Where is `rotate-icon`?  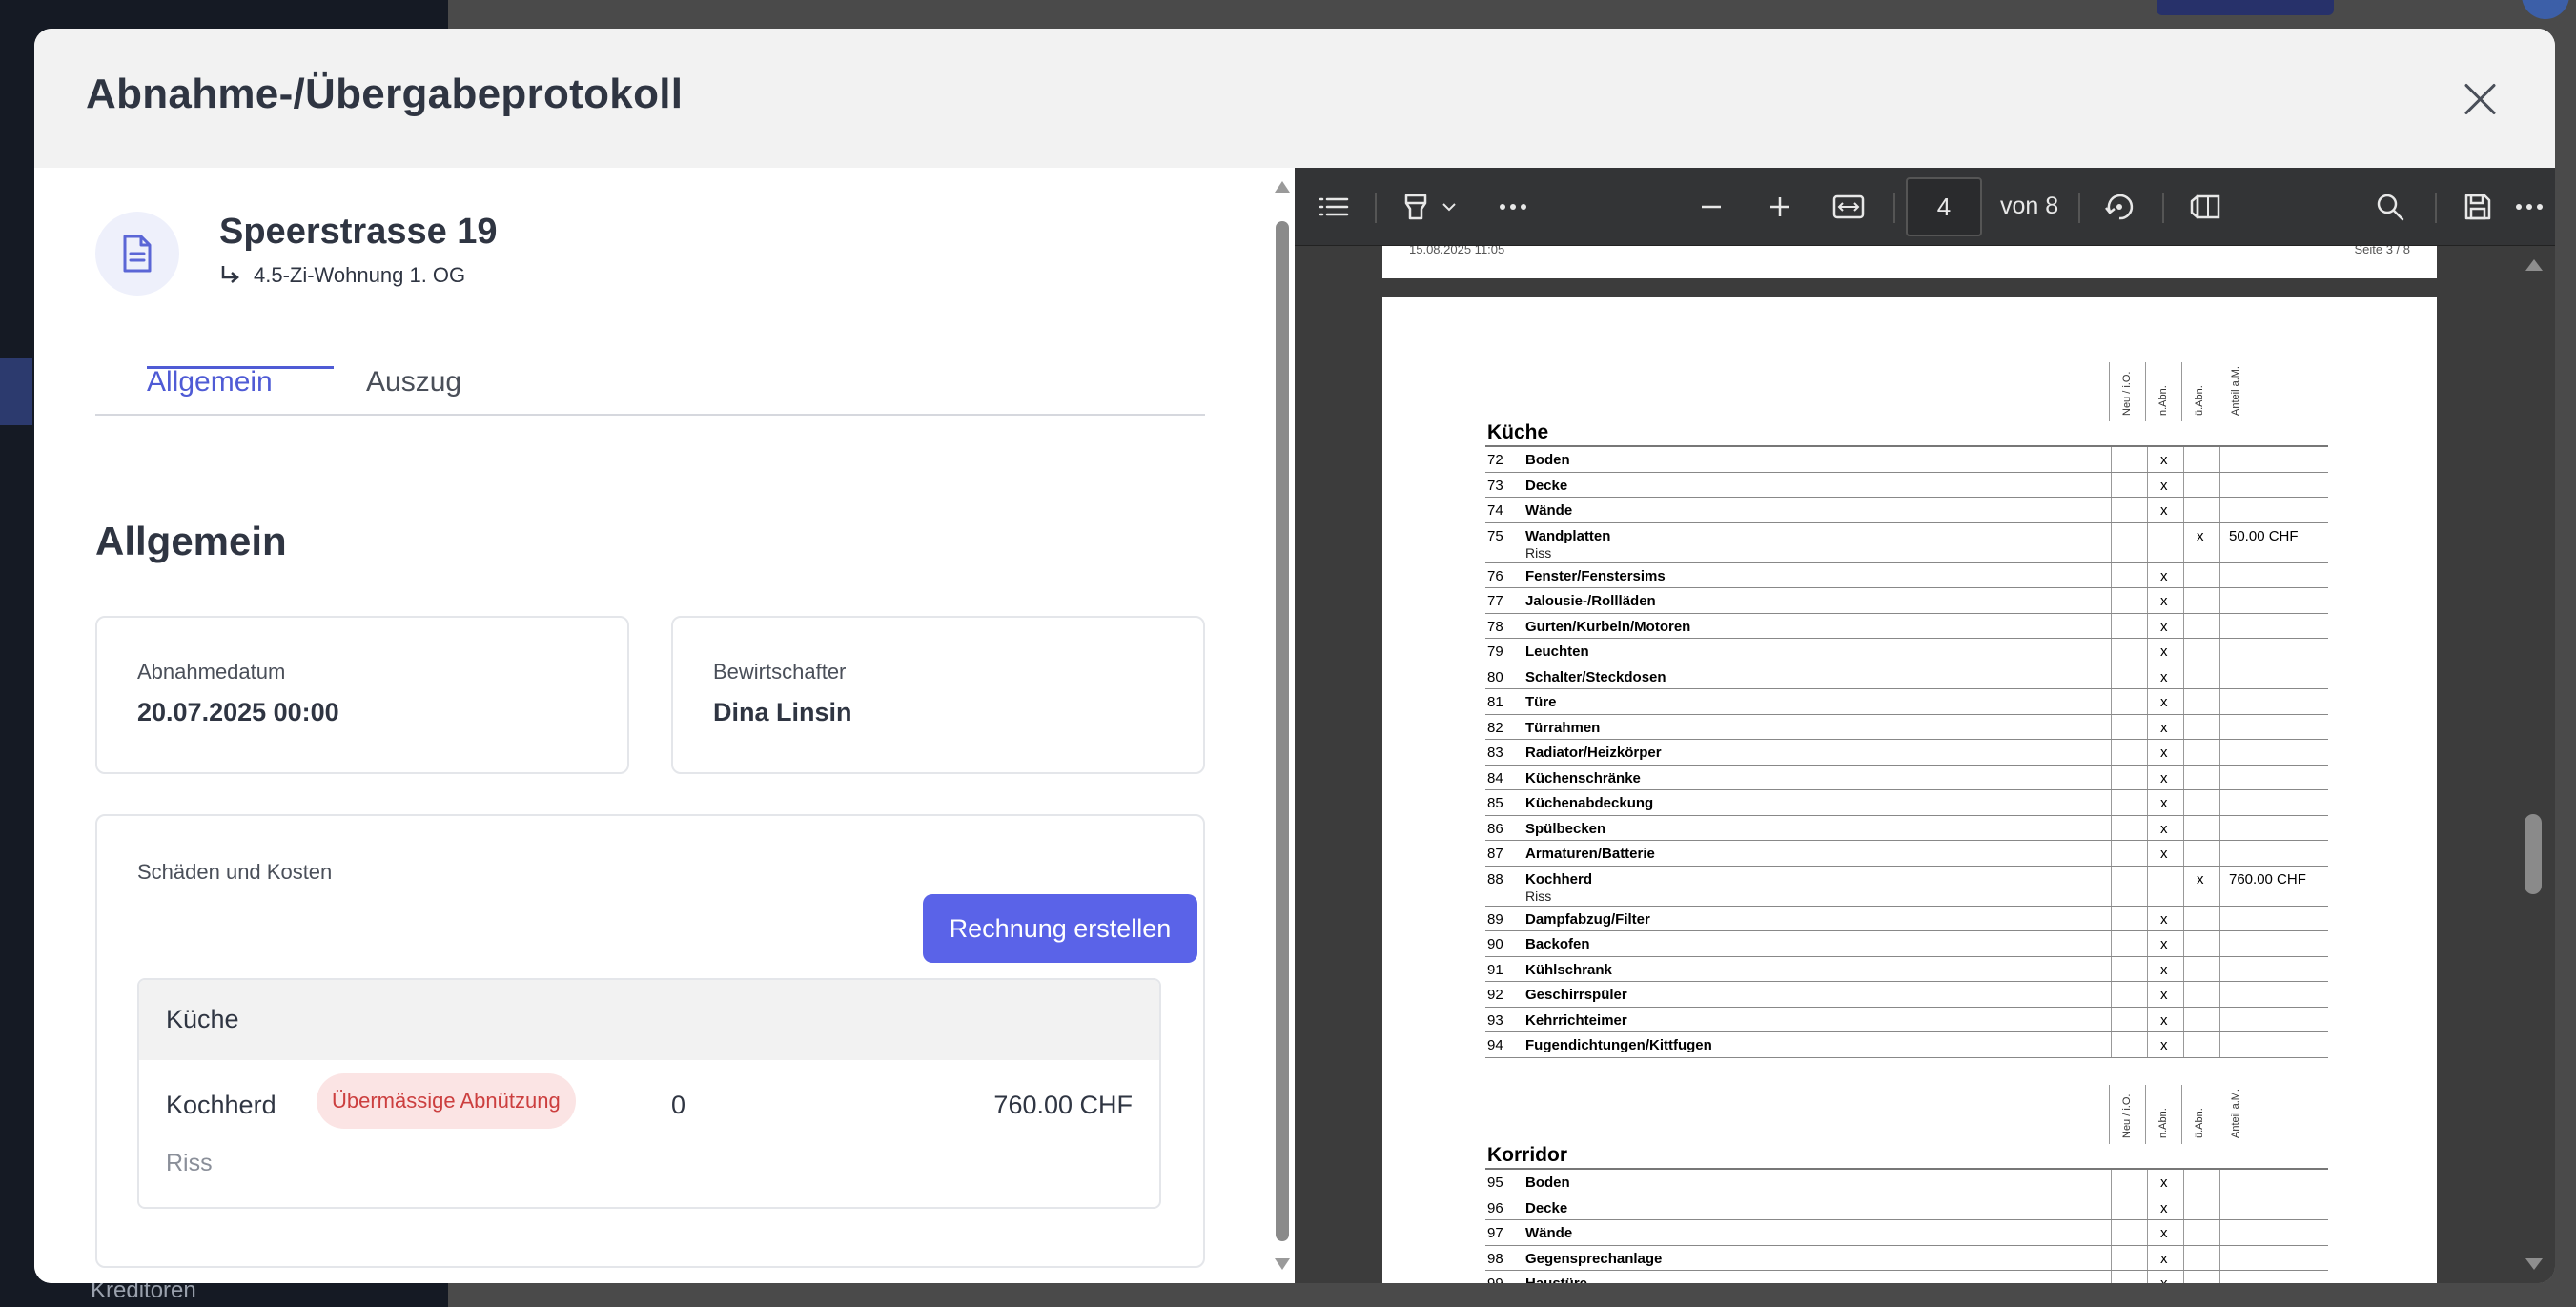 rotate-icon is located at coordinates (2119, 207).